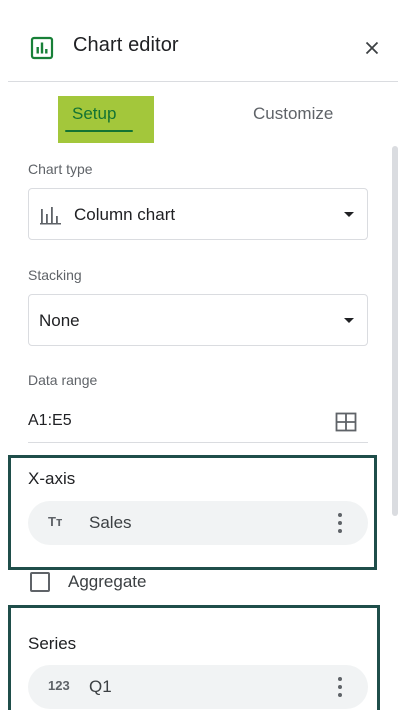 The width and height of the screenshot is (398, 710). What do you see at coordinates (55, 275) in the screenshot?
I see `stacking-label: Stacking` at bounding box center [55, 275].